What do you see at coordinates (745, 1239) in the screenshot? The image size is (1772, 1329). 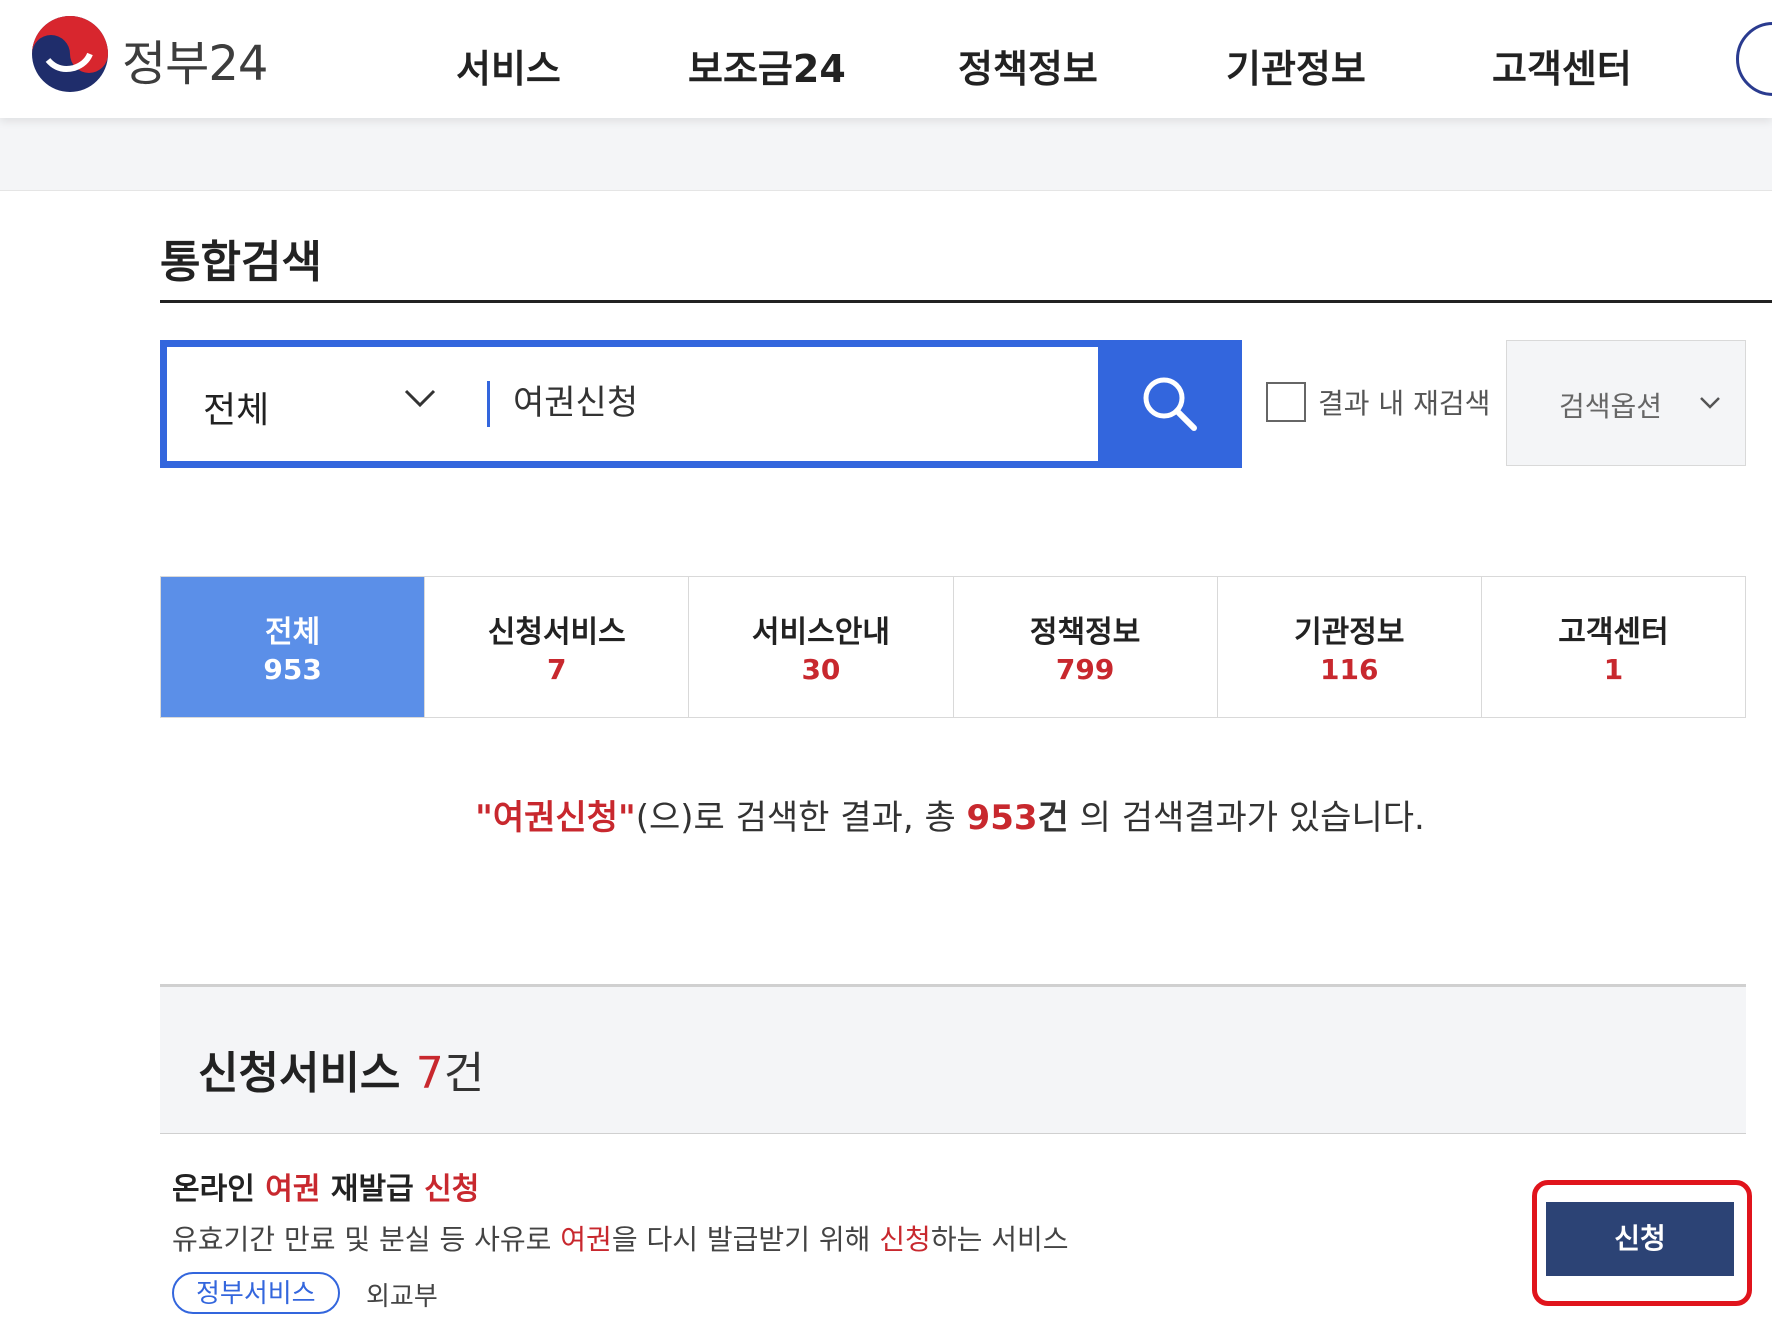 I see `result-desc-part: 을 다시 발급받기 위해` at bounding box center [745, 1239].